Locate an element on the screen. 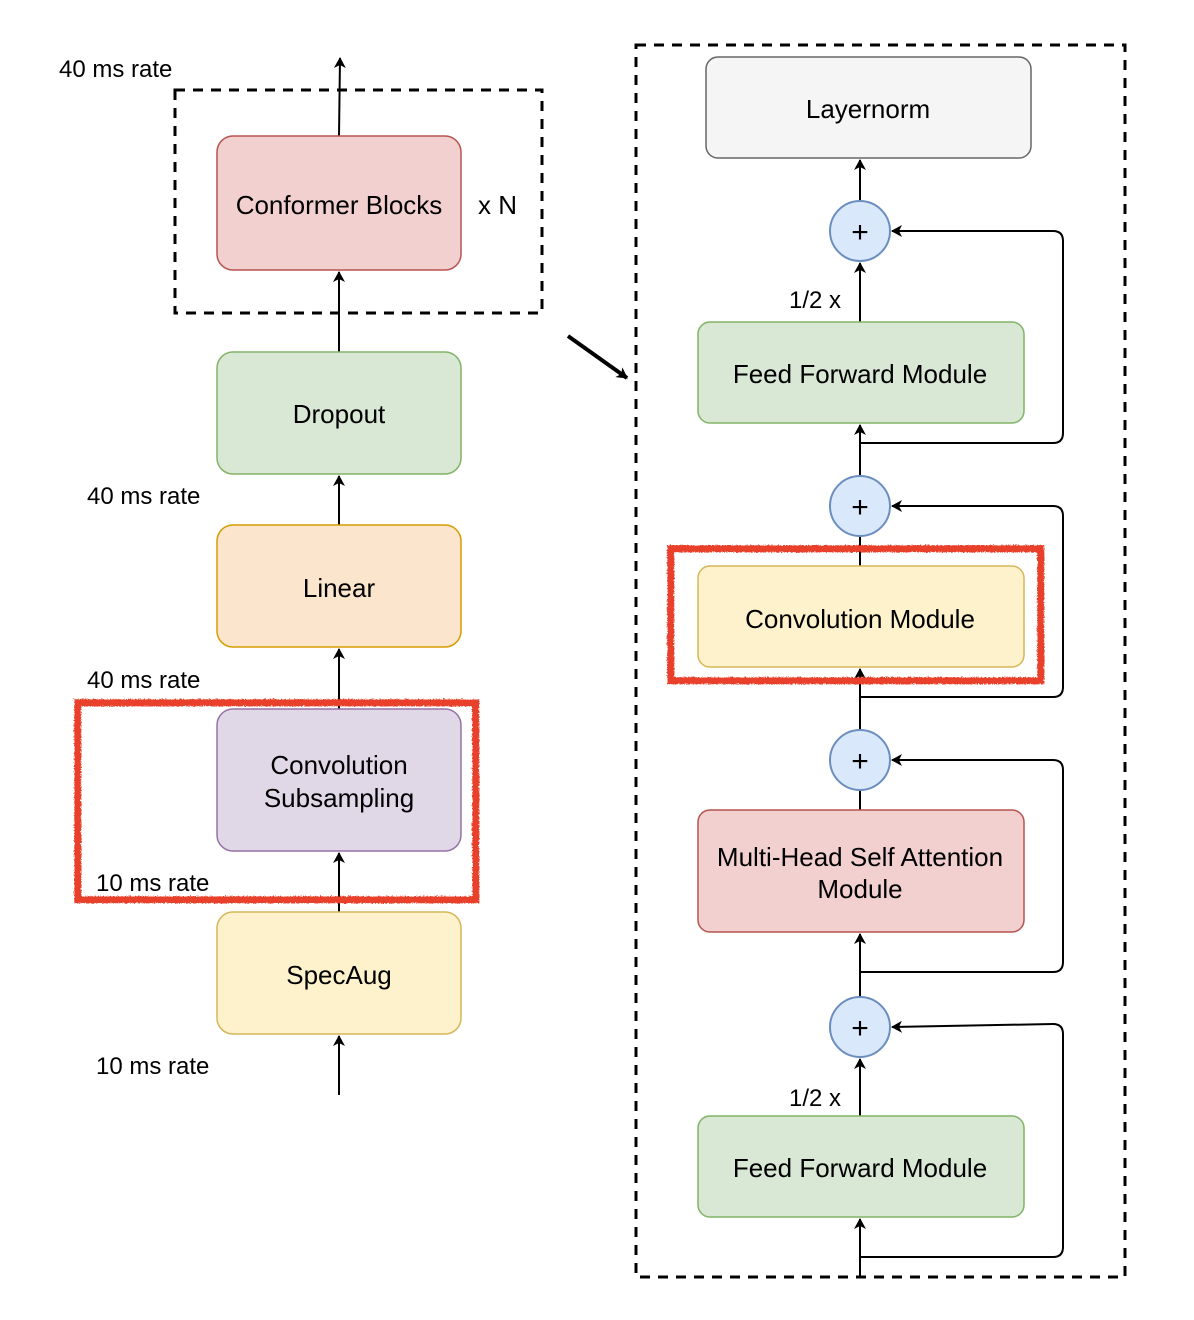 The height and width of the screenshot is (1320, 1194). layernorm-box: Layernorm is located at coordinates (868, 107).